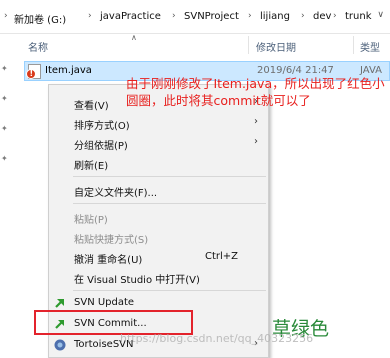  Describe the element at coordinates (59, 303) in the screenshot. I see `svn-update-icon` at that location.